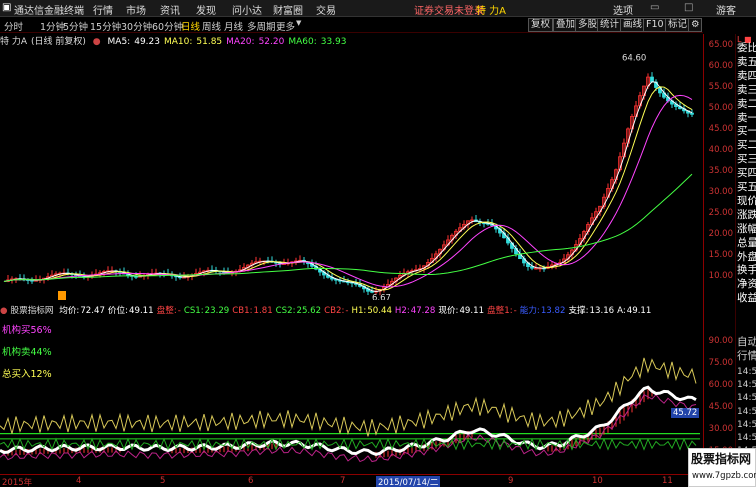 Image resolution: width=756 pixels, height=487 pixels. What do you see at coordinates (746, 284) in the screenshot?
I see `quote-field-label: 净资` at bounding box center [746, 284].